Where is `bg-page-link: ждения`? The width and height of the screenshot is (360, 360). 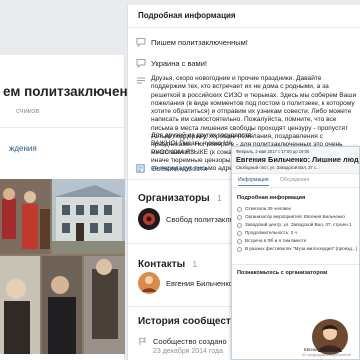 bg-page-link: ждения is located at coordinates (23, 148).